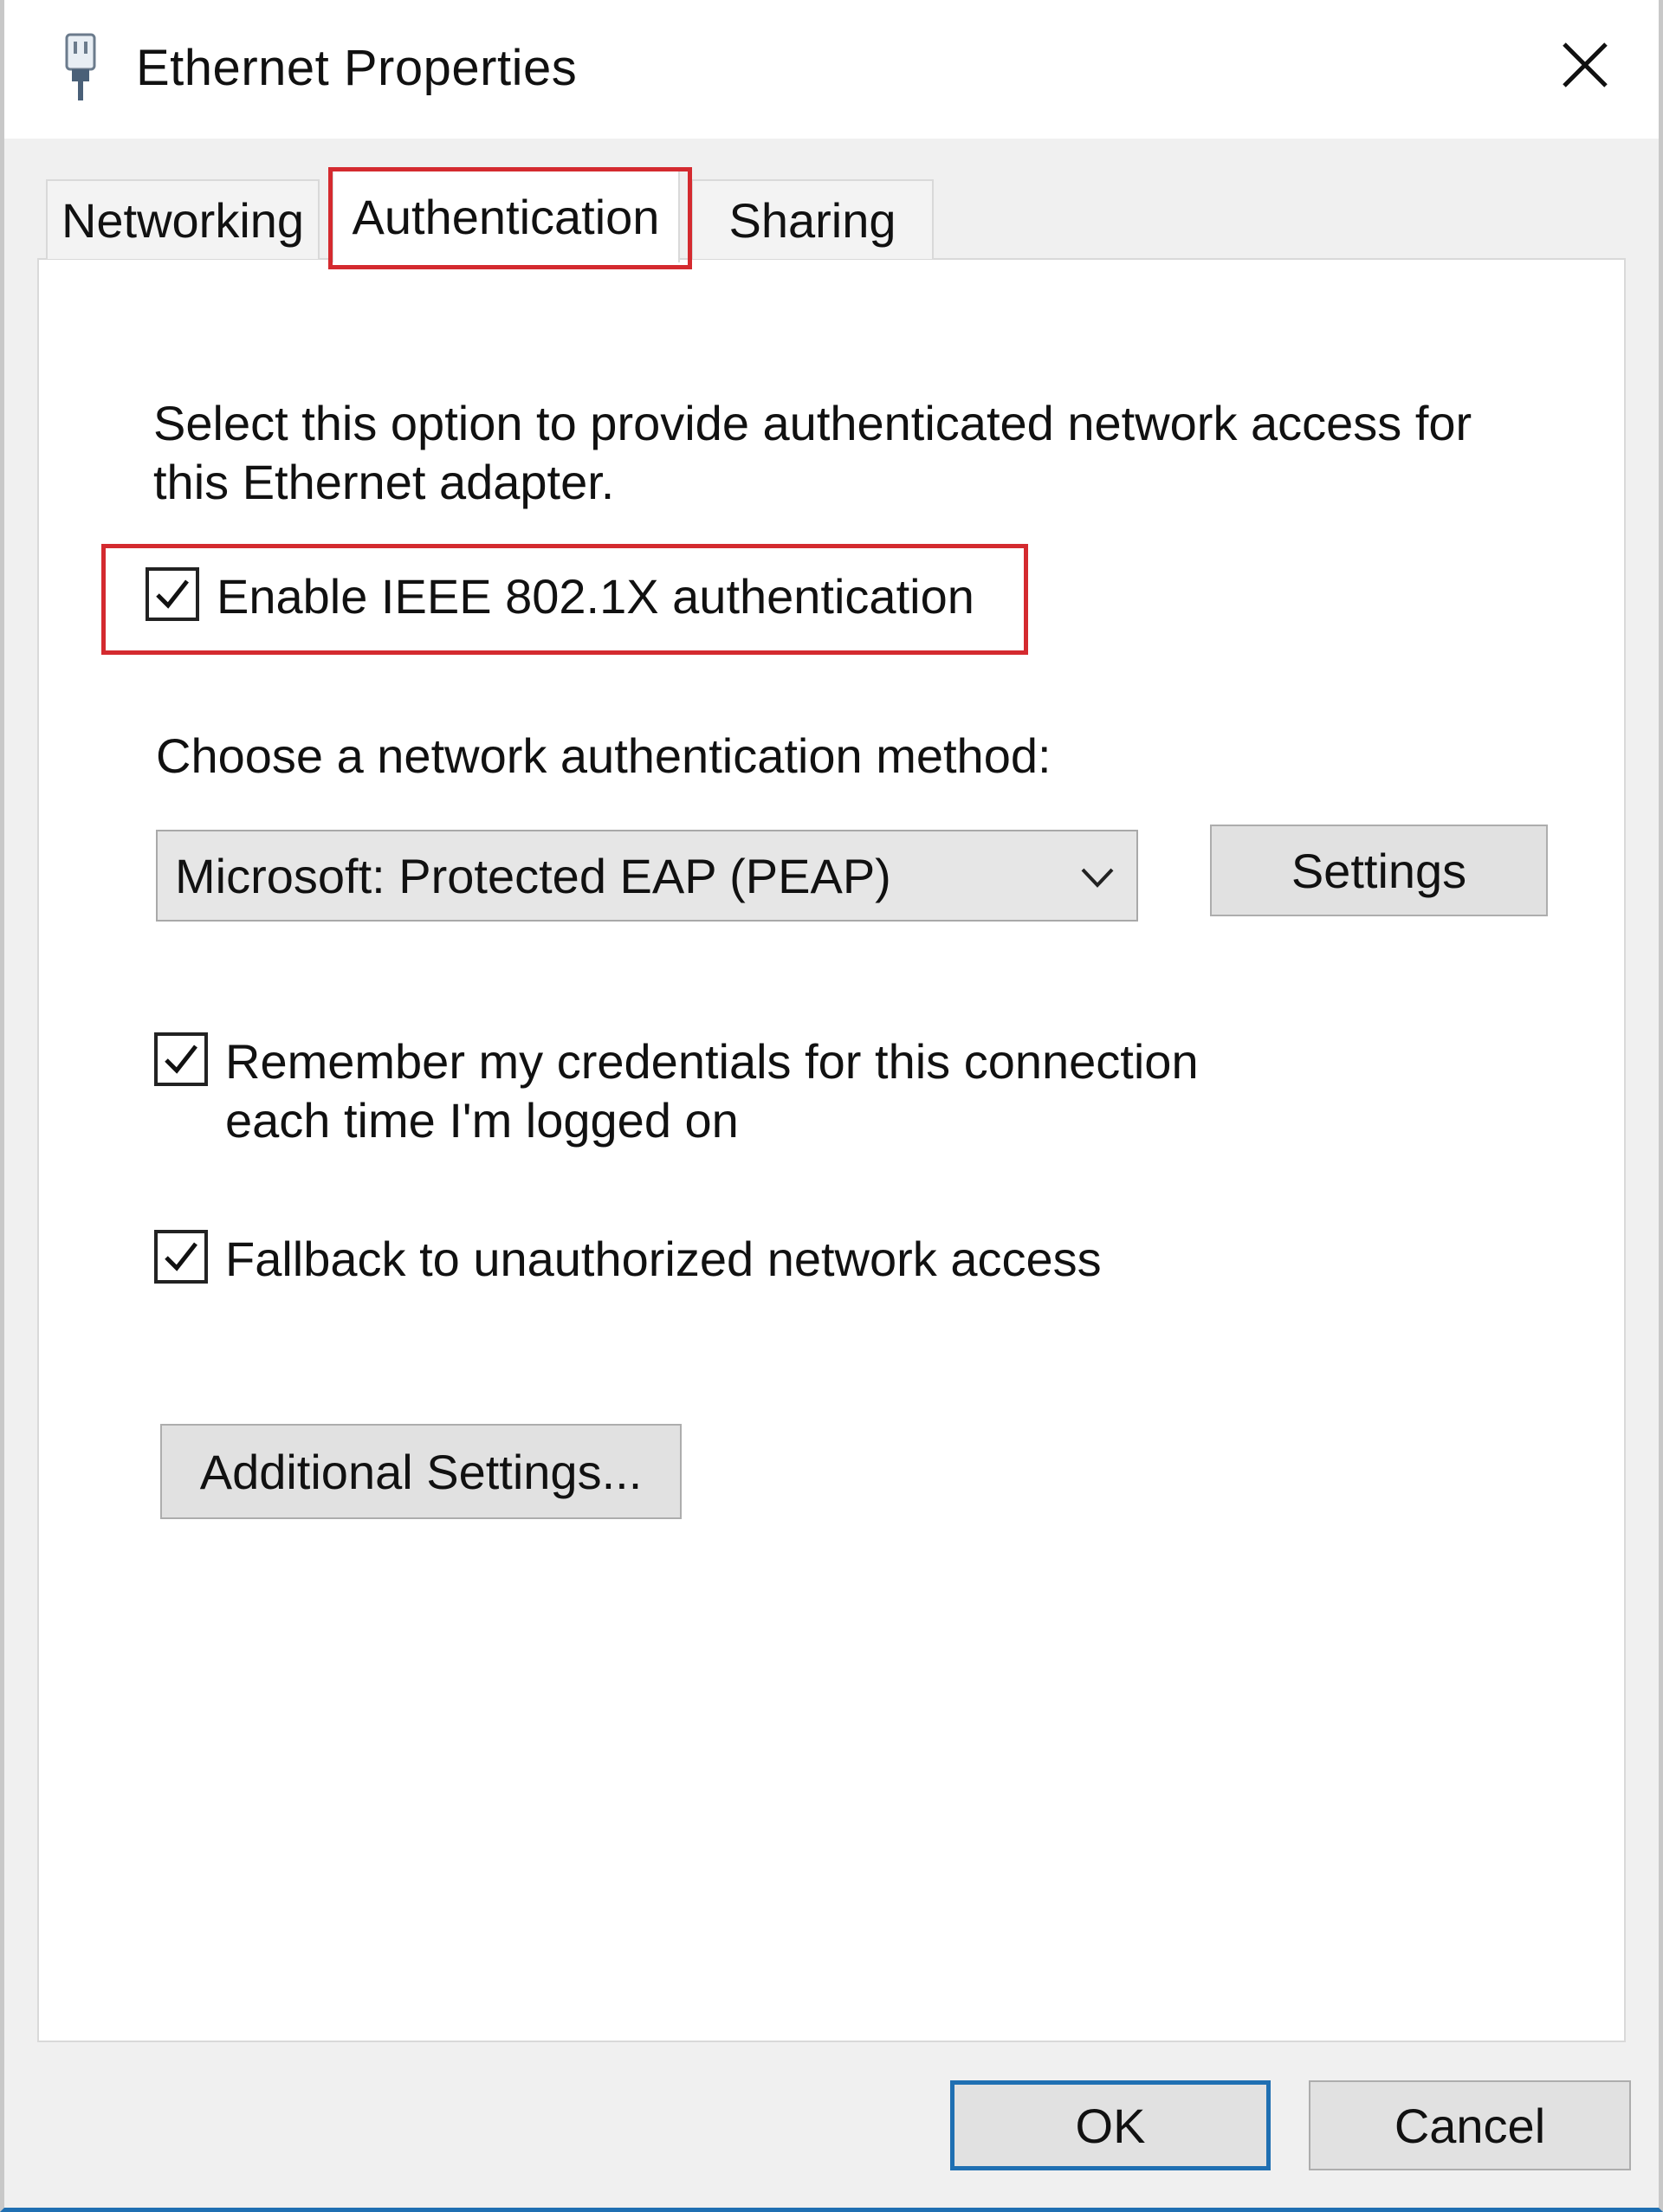 This screenshot has height=2212, width=1663. Describe the element at coordinates (663, 1259) in the screenshot. I see `fallback-label: Fallback to unauthorized network access` at that location.